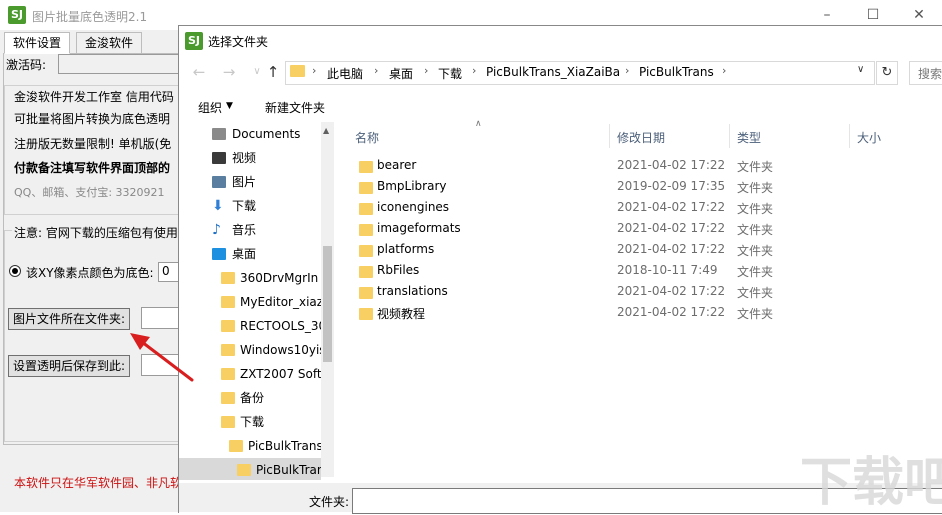 The width and height of the screenshot is (942, 515). What do you see at coordinates (94, 97) in the screenshot?
I see `info-line: 金浚软件开发工作室 信用代码` at bounding box center [94, 97].